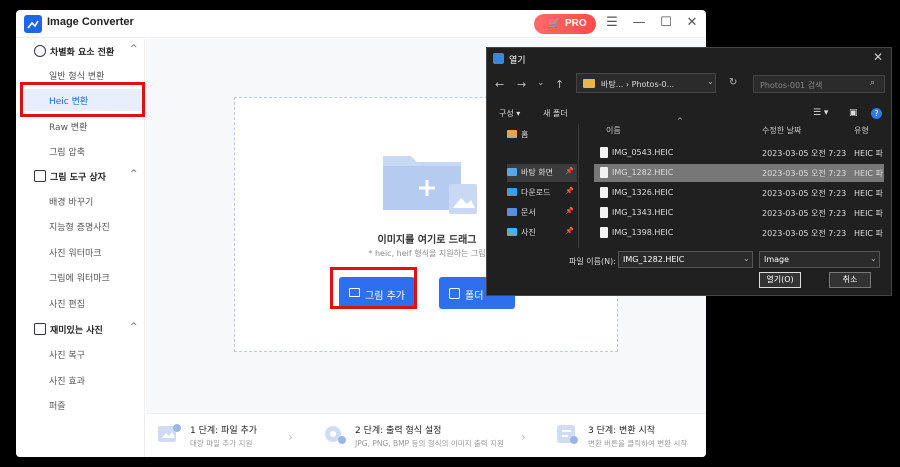  Describe the element at coordinates (83, 226) in the screenshot. I see `sidebar-item-id-photo: 지능형 증명사진` at that location.